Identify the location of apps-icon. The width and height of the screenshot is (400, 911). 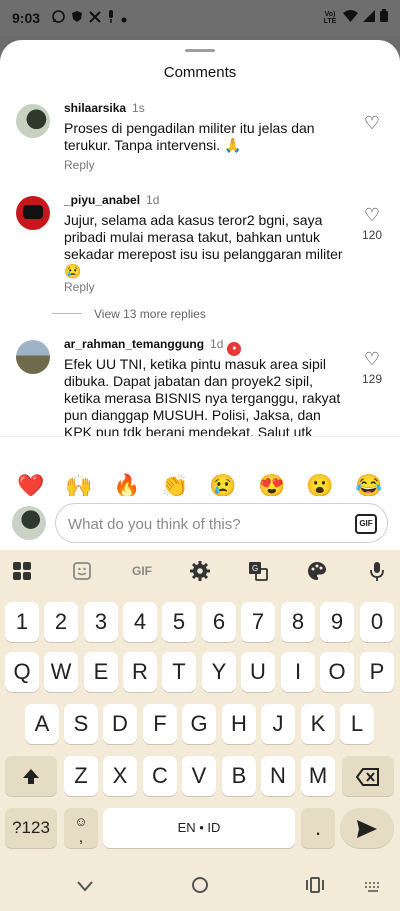
(22, 571).